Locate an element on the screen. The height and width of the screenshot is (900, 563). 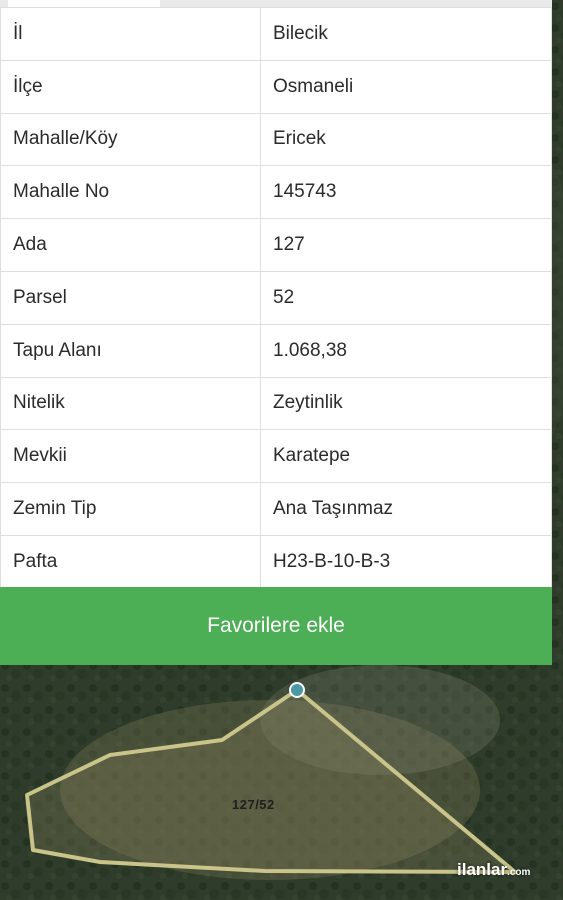
table-row: Ada 127 is located at coordinates (276, 245).